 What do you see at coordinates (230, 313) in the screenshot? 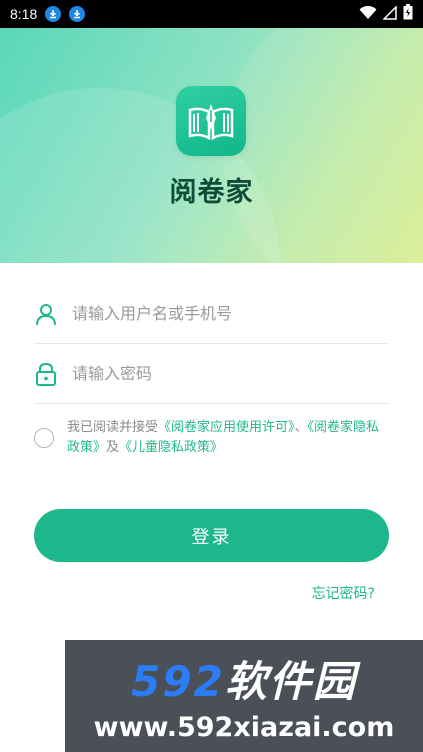
I see `username-input` at bounding box center [230, 313].